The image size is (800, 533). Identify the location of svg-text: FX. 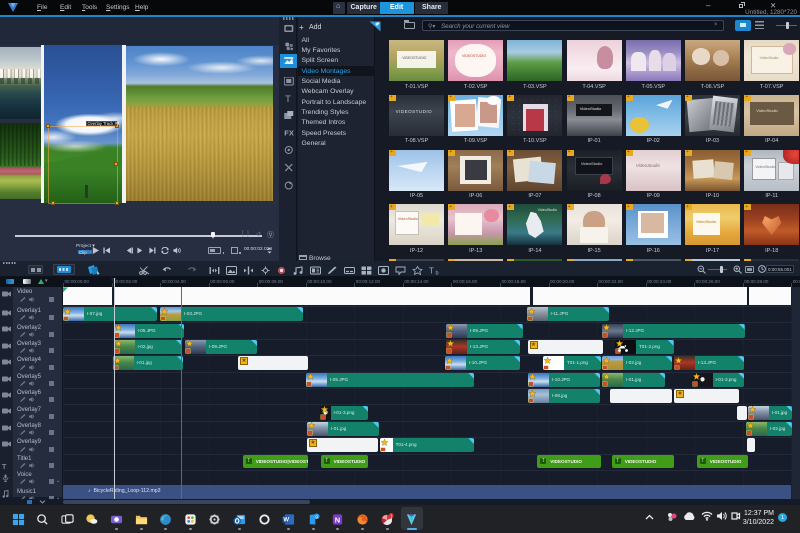
(289, 133).